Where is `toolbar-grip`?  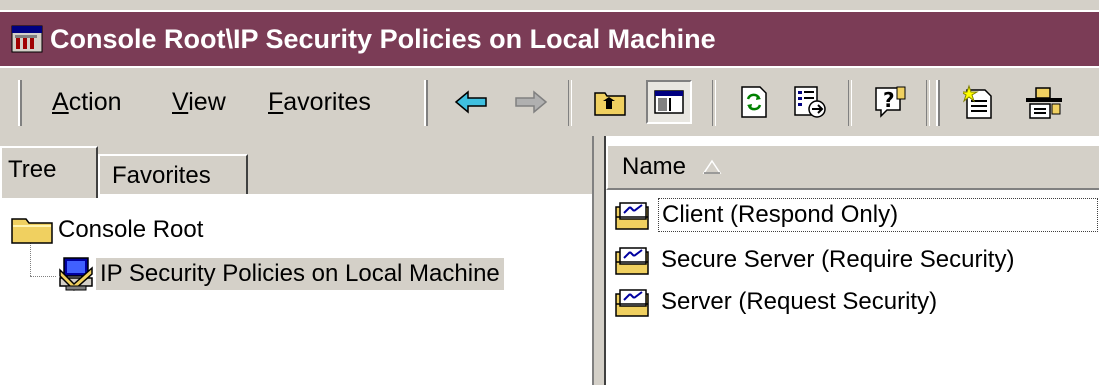 toolbar-grip is located at coordinates (426, 103).